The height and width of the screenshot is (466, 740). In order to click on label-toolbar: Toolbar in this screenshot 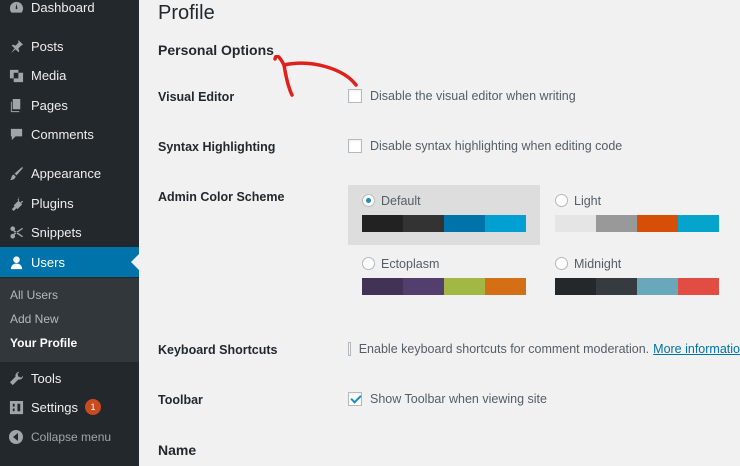, I will do `click(180, 400)`.